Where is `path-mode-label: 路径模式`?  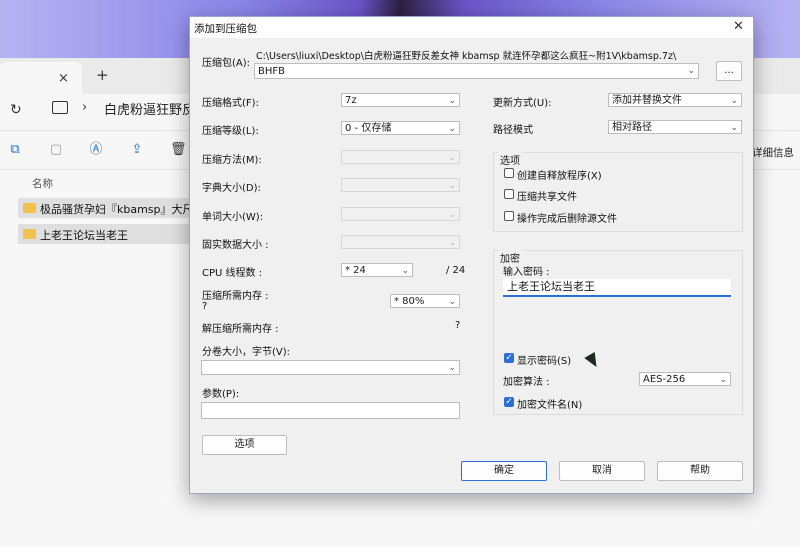
path-mode-label: 路径模式 is located at coordinates (513, 130).